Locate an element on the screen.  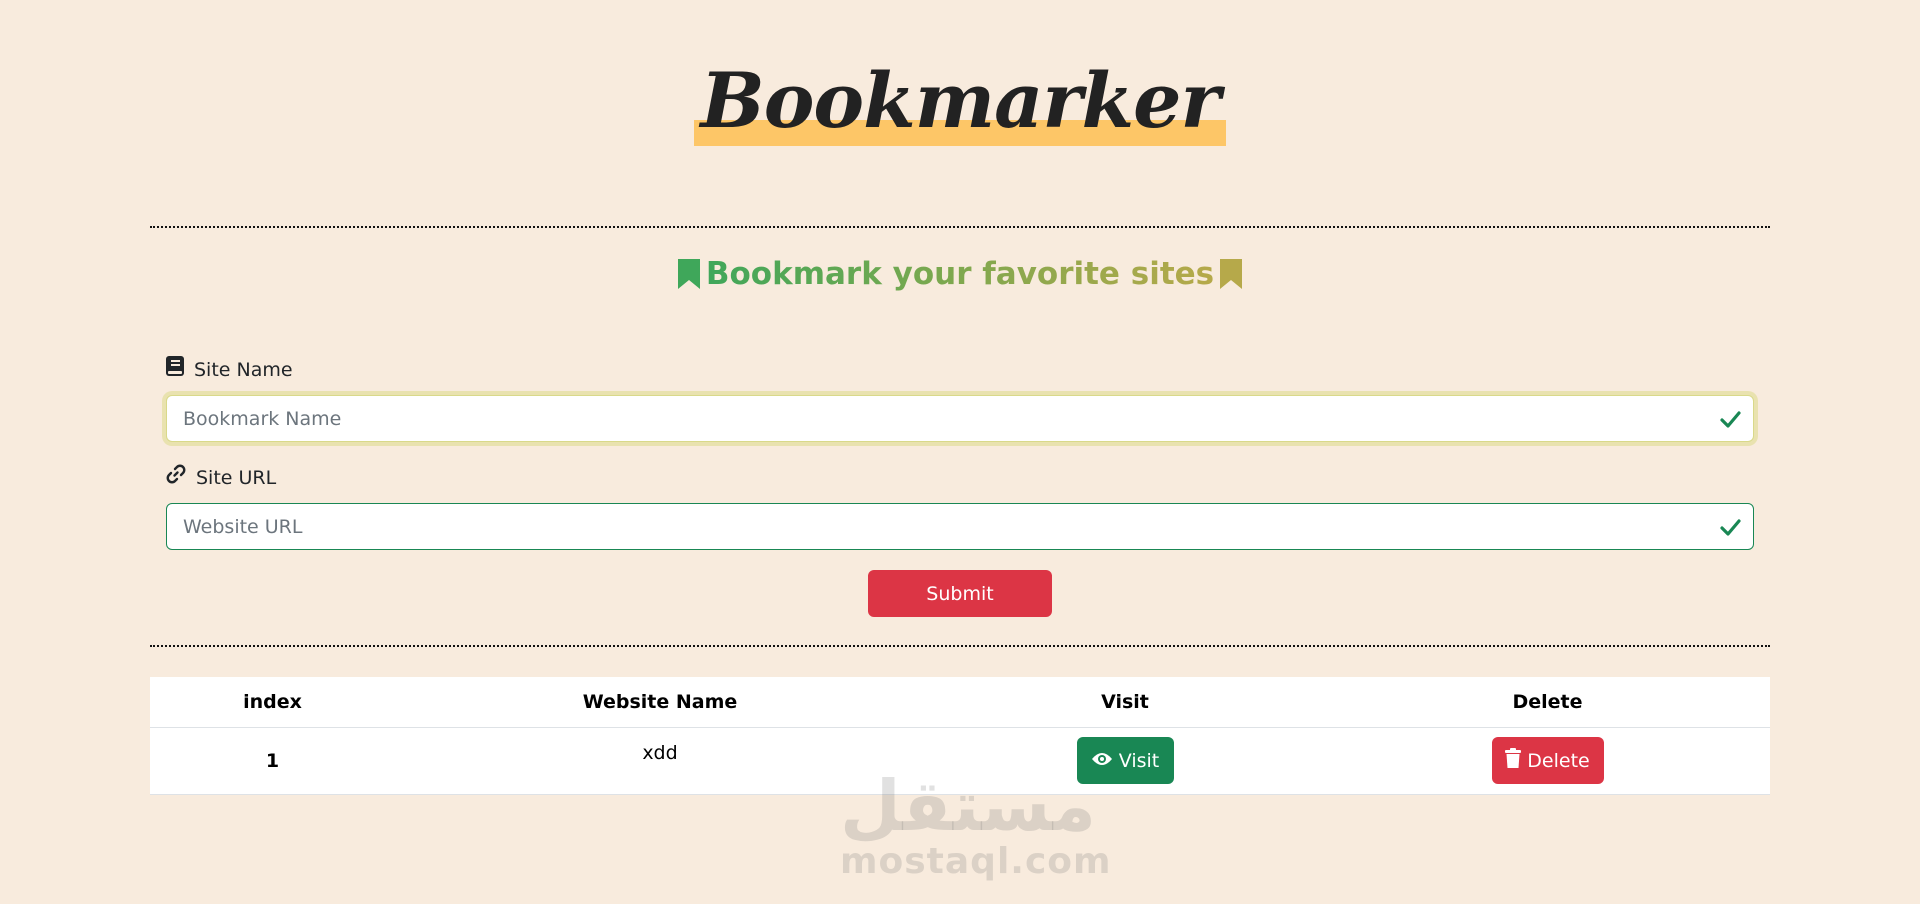
subtitle-text: Bookmark your favorite sites is located at coordinates (960, 274).